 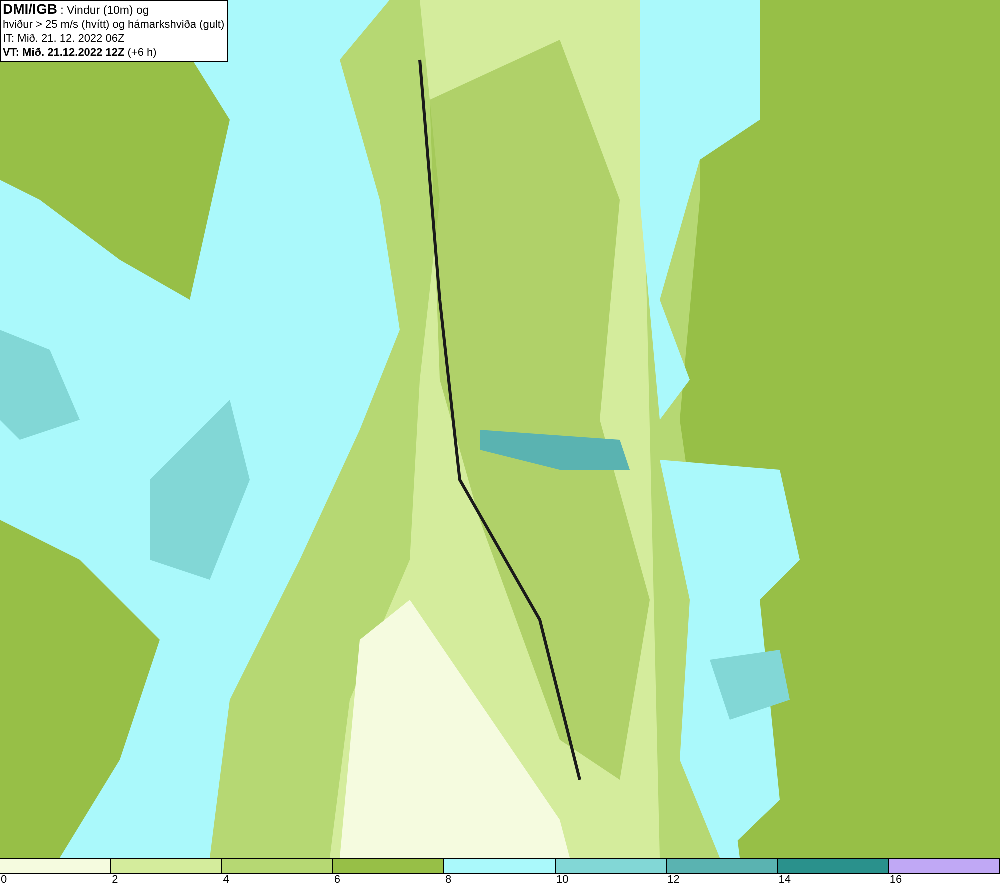 What do you see at coordinates (337, 880) in the screenshot?
I see `legend-tick-label: 6` at bounding box center [337, 880].